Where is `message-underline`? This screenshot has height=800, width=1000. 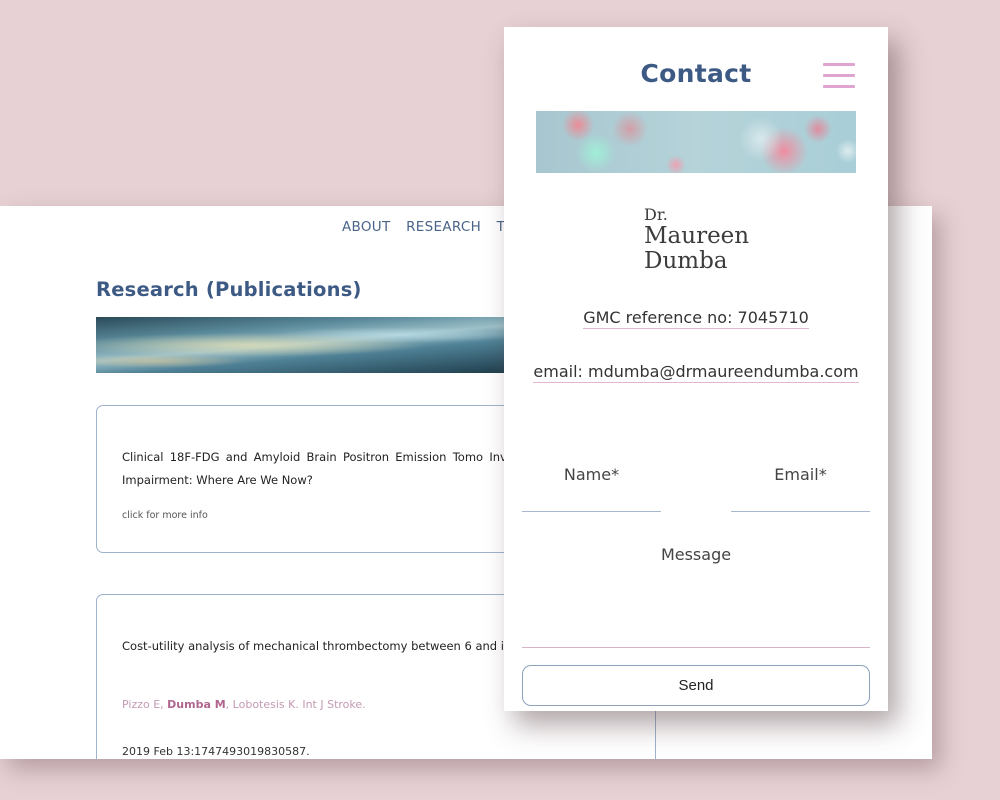 message-underline is located at coordinates (696, 647).